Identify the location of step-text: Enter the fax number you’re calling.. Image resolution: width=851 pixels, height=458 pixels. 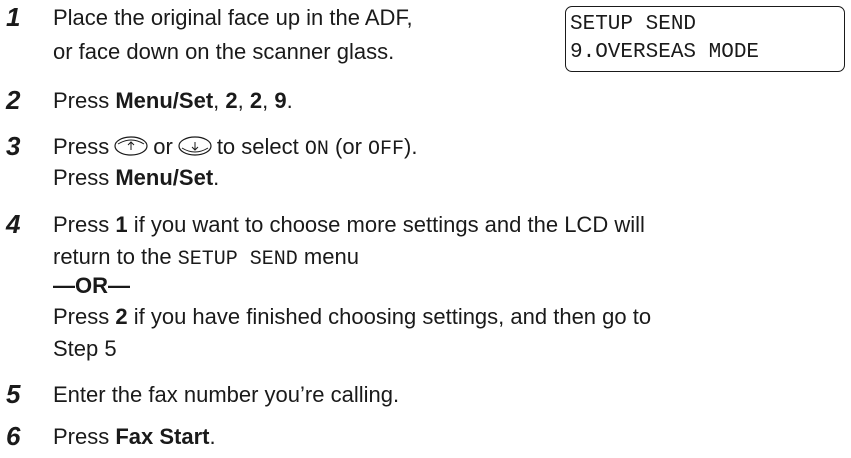
(226, 394).